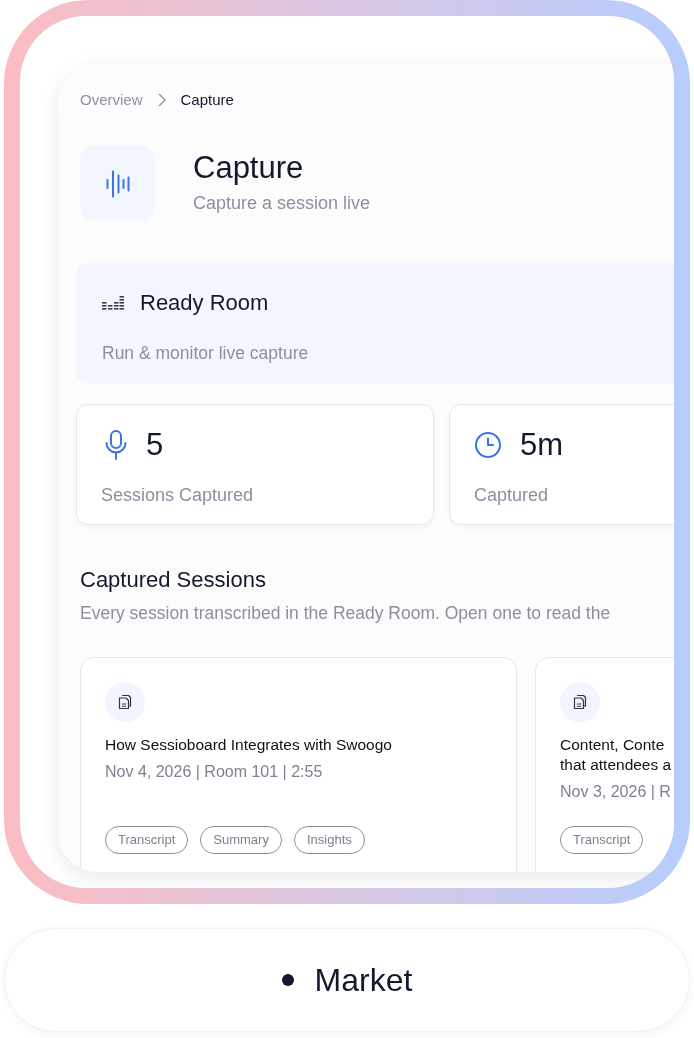 The height and width of the screenshot is (1038, 694). What do you see at coordinates (173, 580) in the screenshot?
I see `section-title: Captured Sessions` at bounding box center [173, 580].